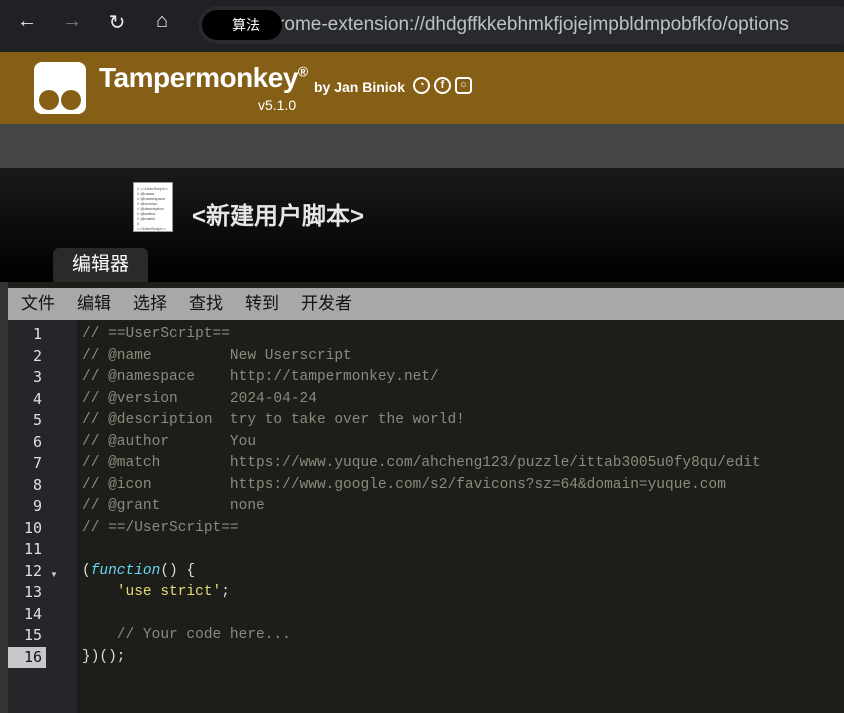 This screenshot has height=713, width=844. What do you see at coordinates (32, 613) in the screenshot?
I see `line-number: 14` at bounding box center [32, 613].